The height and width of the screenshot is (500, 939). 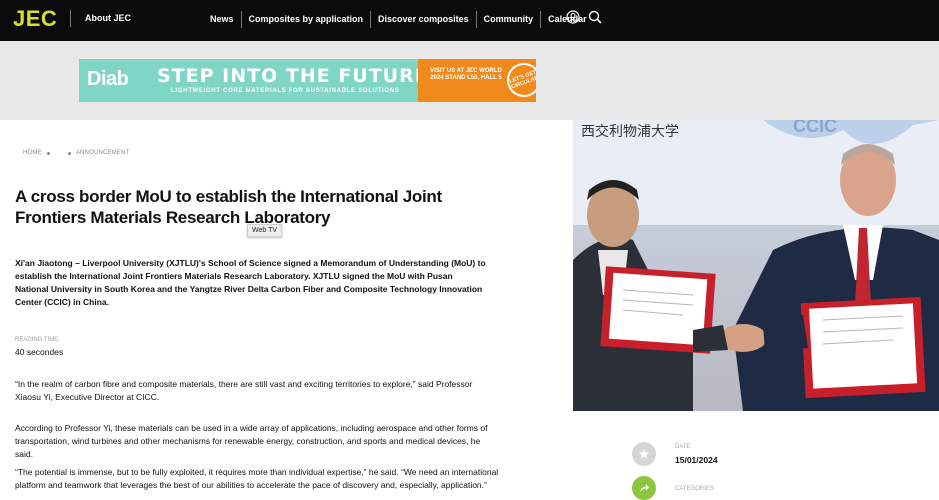 What do you see at coordinates (39, 352) in the screenshot?
I see `reading-time-value: 40 secondes` at bounding box center [39, 352].